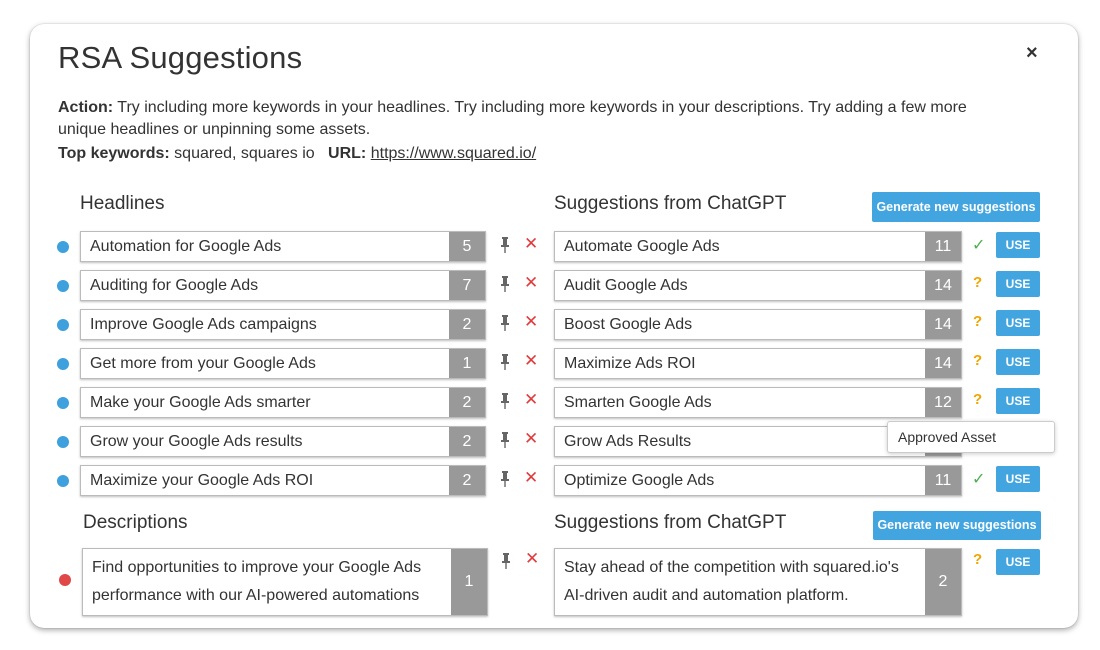 Image resolution: width=1100 pixels, height=650 pixels. I want to click on suggestion-input: Automate Google Ads 11, so click(758, 246).